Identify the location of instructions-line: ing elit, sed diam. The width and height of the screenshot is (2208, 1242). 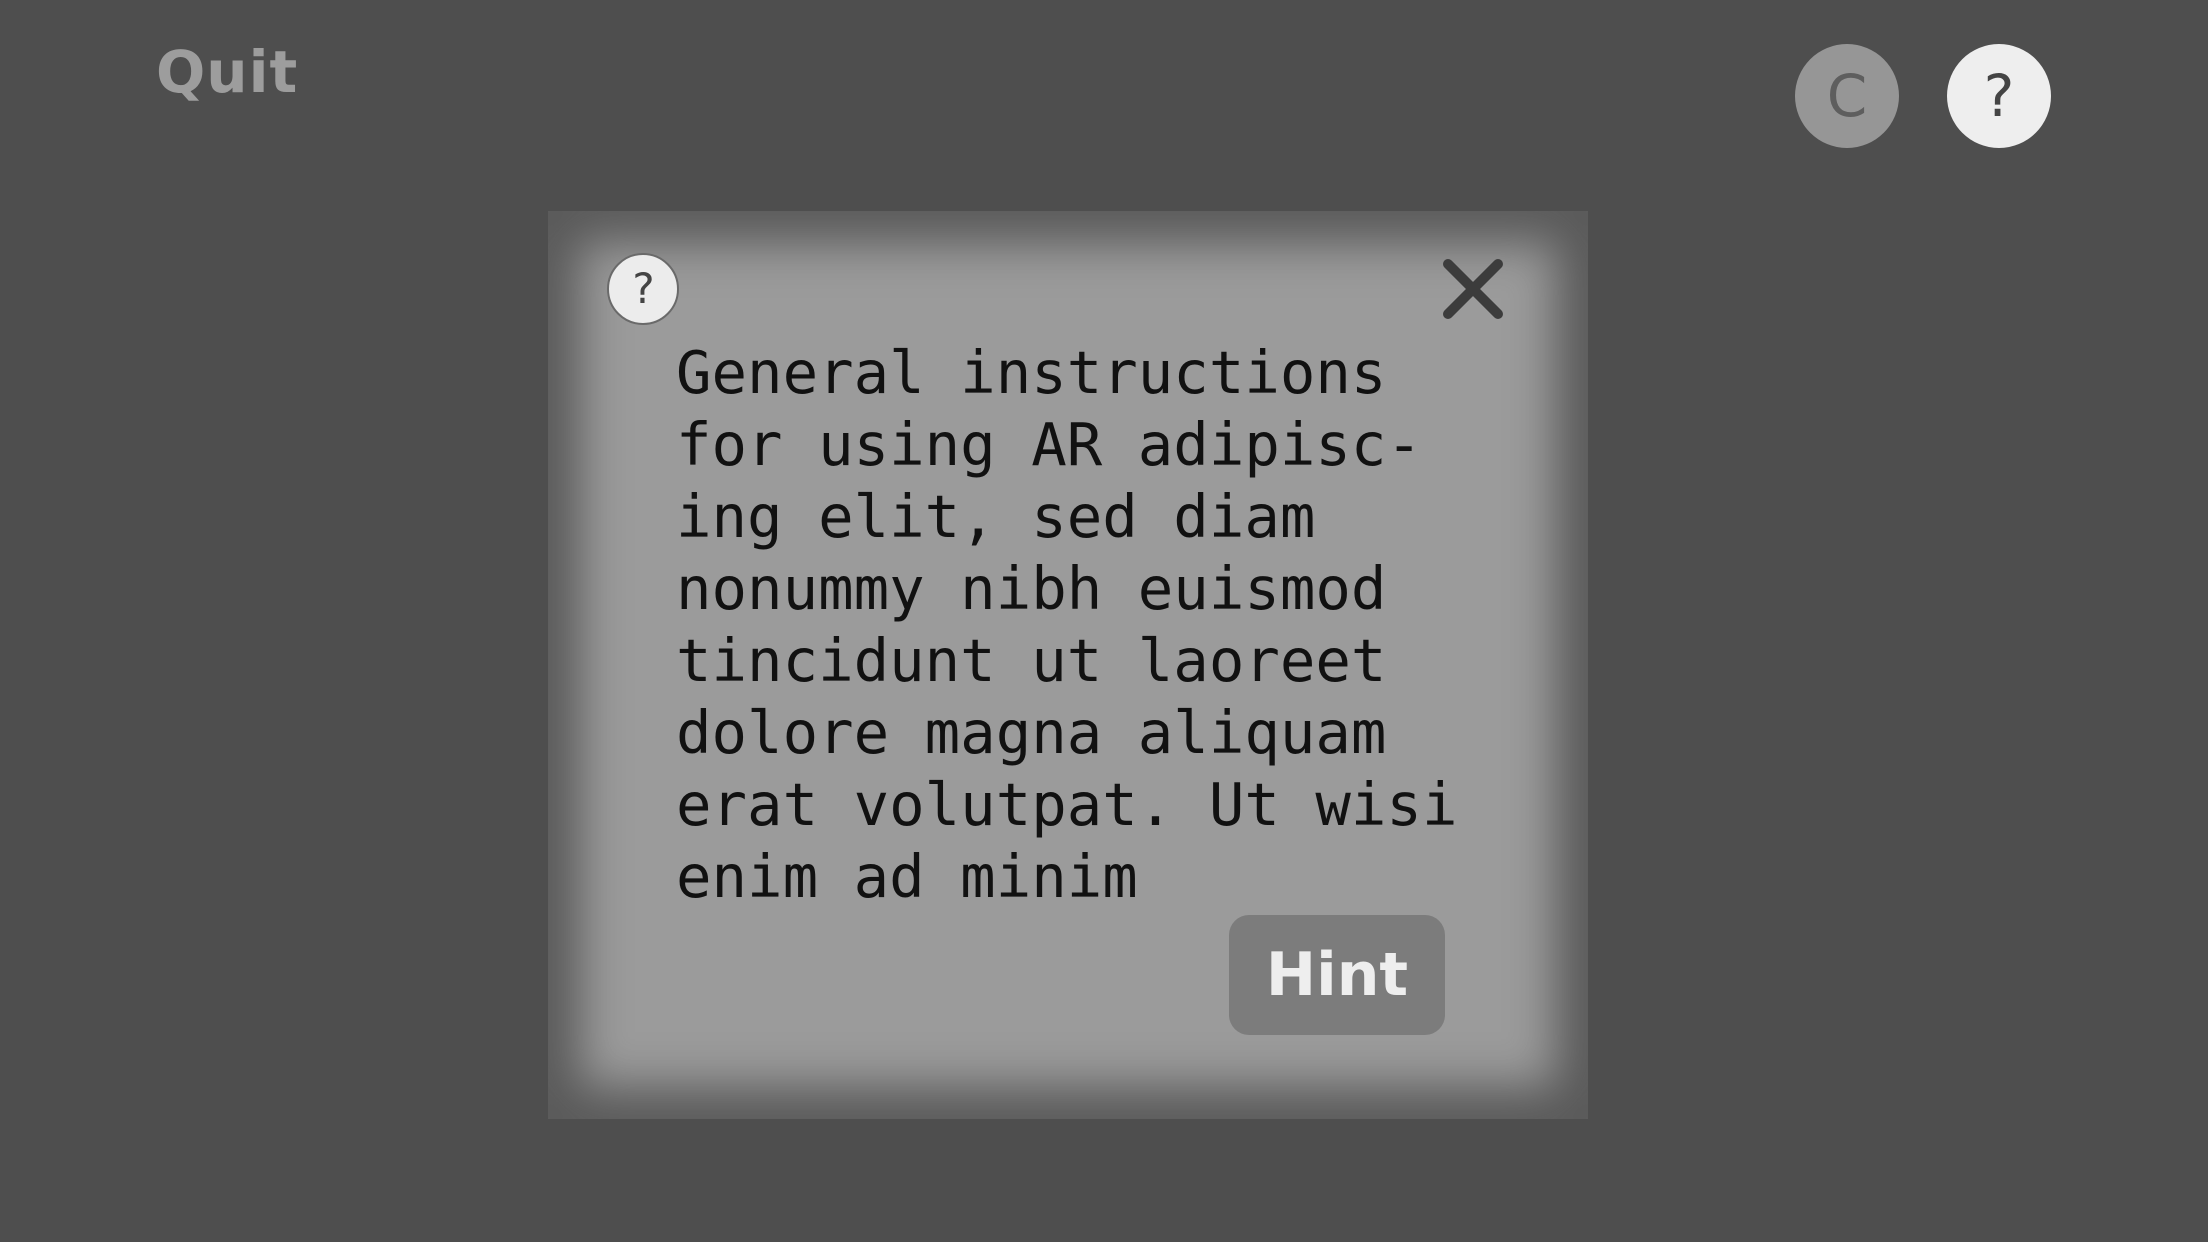
(996, 516).